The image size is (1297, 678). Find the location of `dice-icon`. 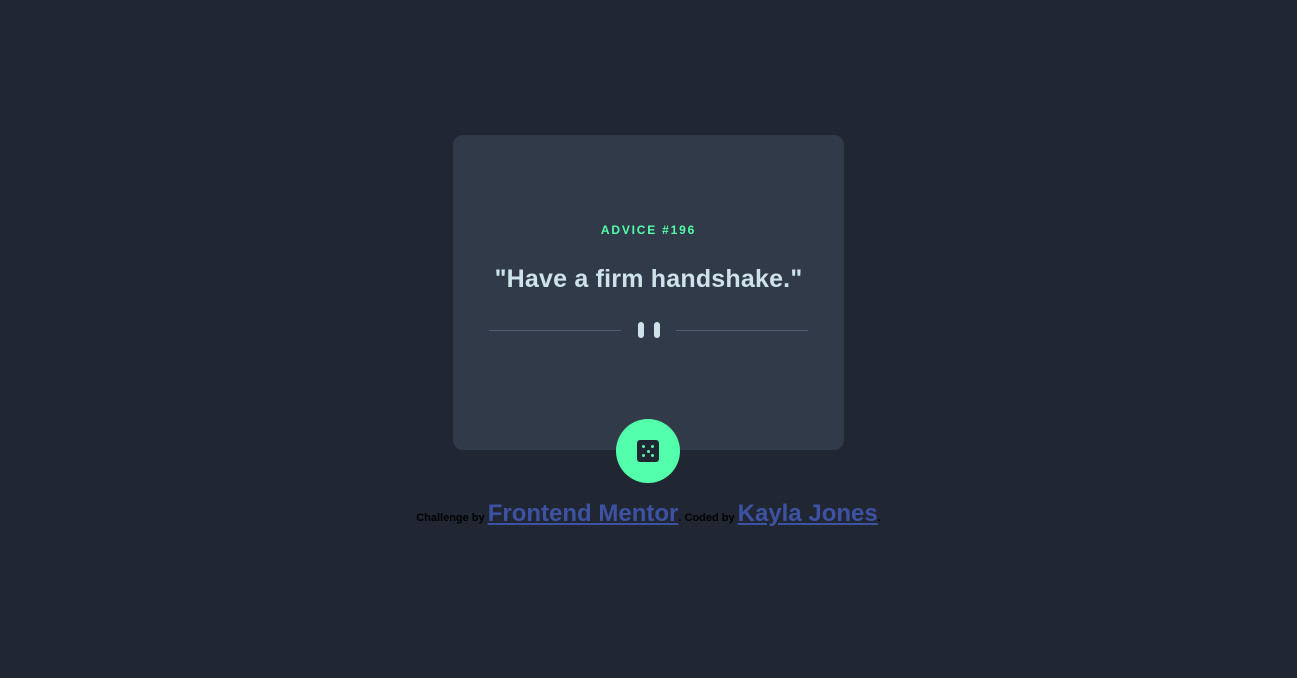

dice-icon is located at coordinates (648, 451).